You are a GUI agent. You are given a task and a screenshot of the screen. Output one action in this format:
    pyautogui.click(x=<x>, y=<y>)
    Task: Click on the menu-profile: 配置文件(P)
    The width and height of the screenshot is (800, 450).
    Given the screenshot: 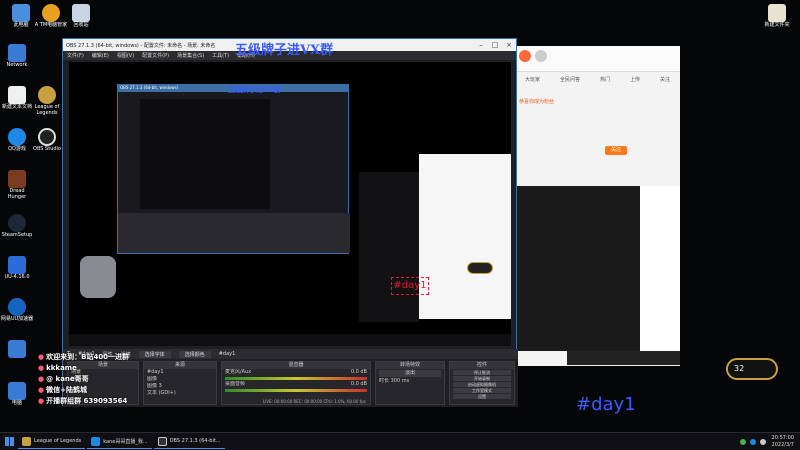 What is the action you would take?
    pyautogui.click(x=155, y=55)
    